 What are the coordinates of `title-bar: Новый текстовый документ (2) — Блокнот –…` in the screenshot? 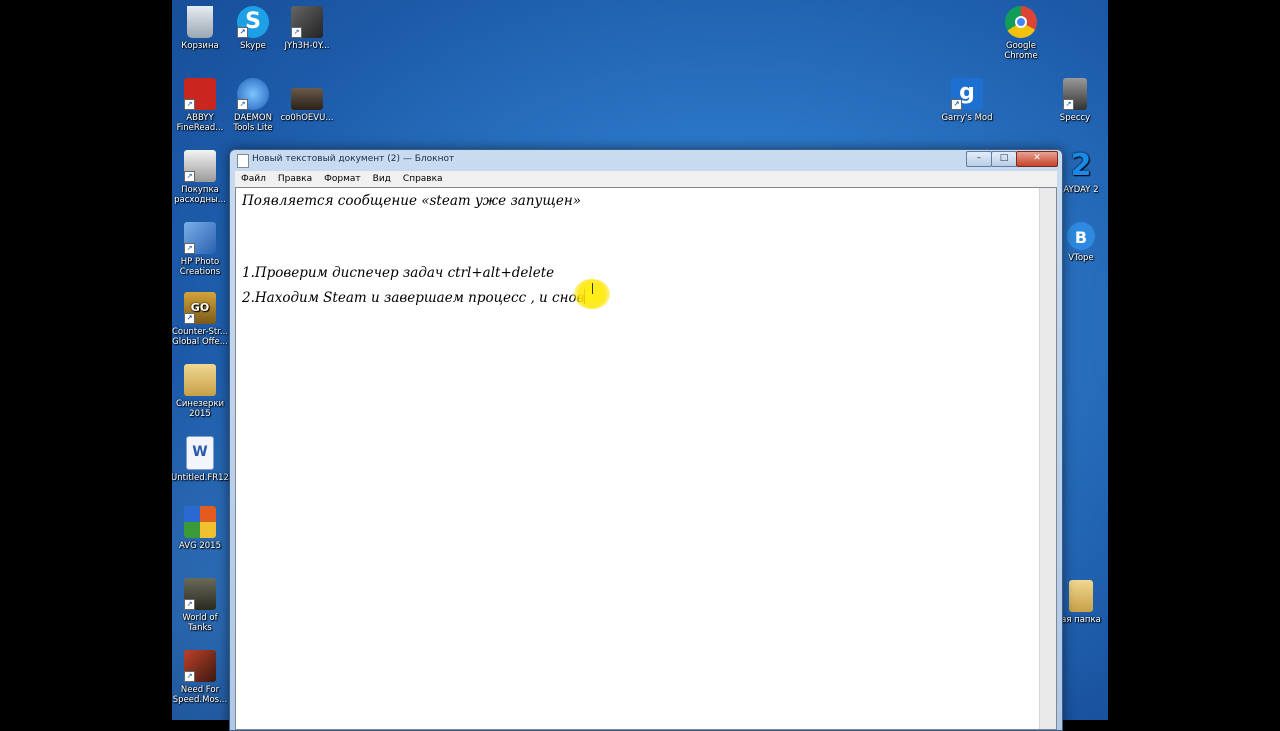 It's located at (646, 160).